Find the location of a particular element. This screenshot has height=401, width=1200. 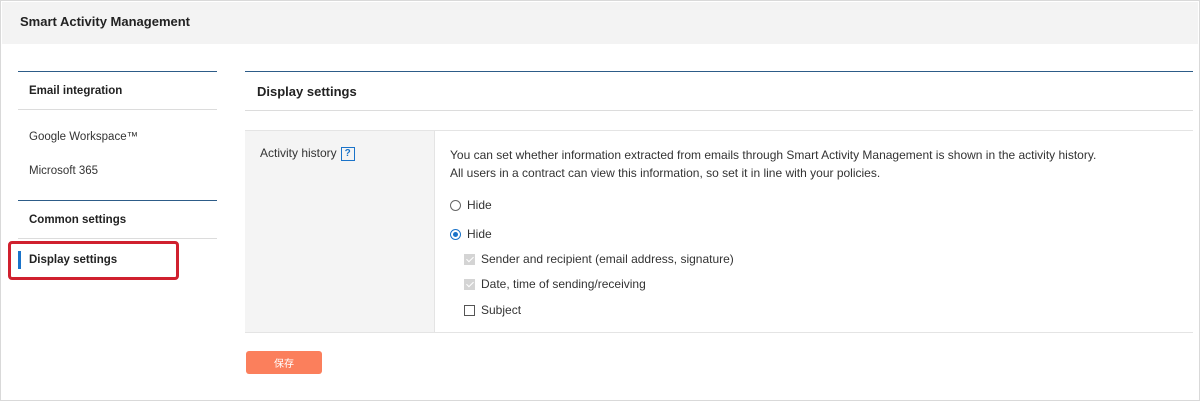

sidebar-heading-email-integration: Email integration is located at coordinates (117, 90).